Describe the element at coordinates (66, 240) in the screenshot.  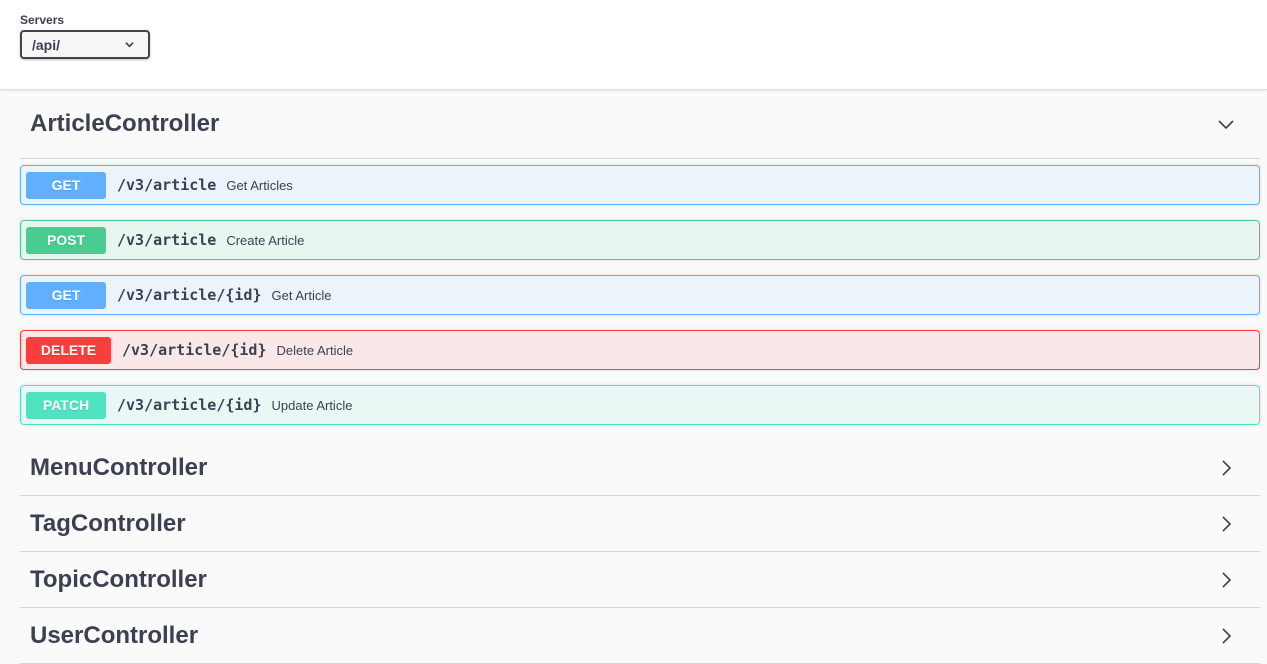
I see `method-badge: POST` at that location.